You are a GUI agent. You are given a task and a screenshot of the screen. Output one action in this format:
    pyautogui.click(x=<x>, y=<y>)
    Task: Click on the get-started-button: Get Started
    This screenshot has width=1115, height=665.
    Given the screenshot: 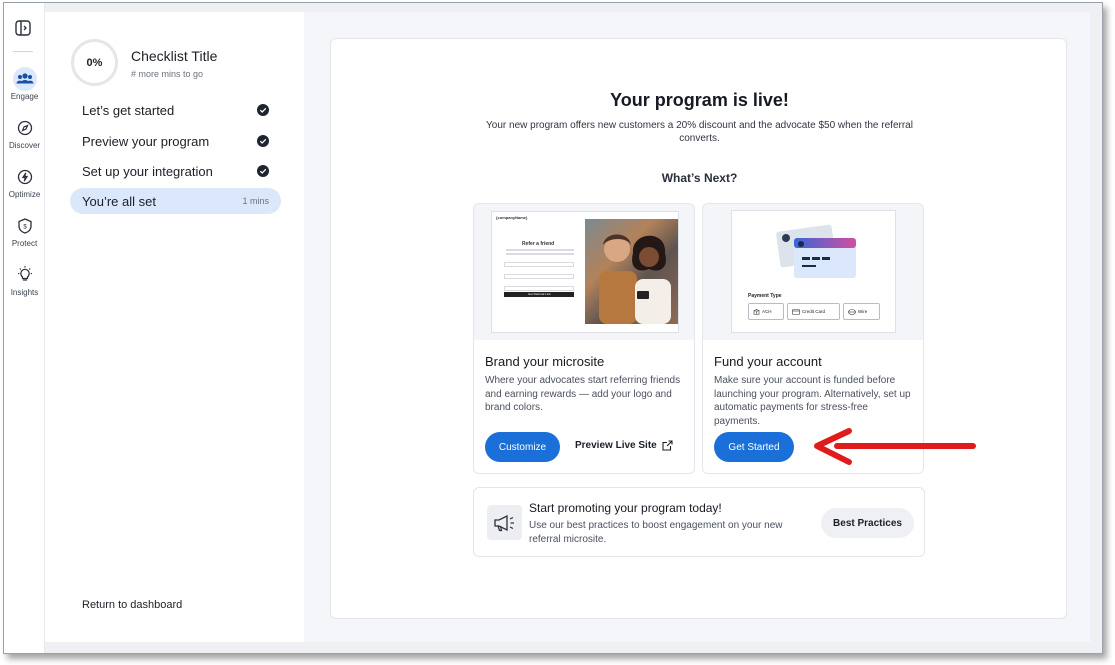 What is the action you would take?
    pyautogui.click(x=754, y=447)
    